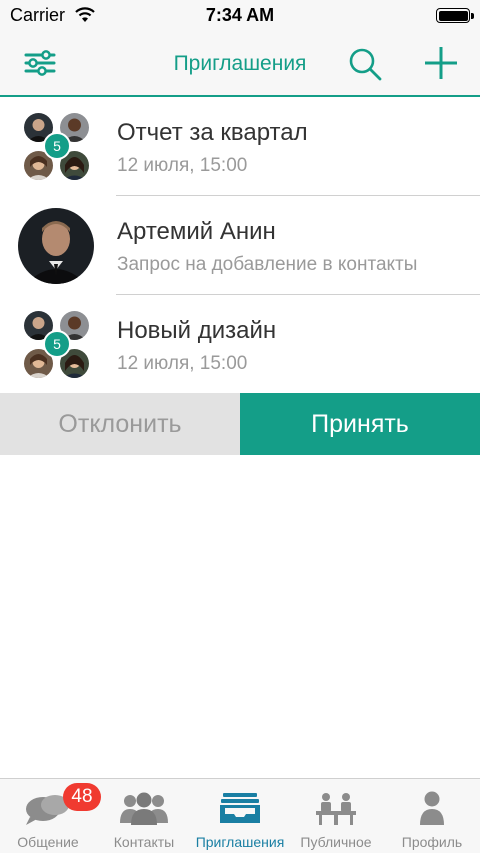  What do you see at coordinates (336, 842) in the screenshot?
I see `tab-label: Публичное` at bounding box center [336, 842].